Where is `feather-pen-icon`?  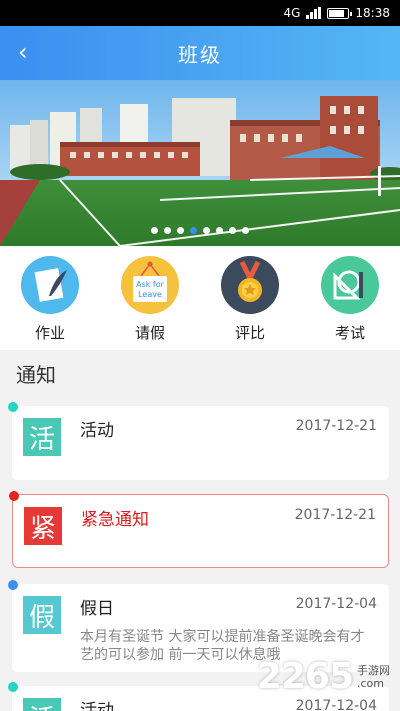
feather-pen-icon is located at coordinates (50, 285).